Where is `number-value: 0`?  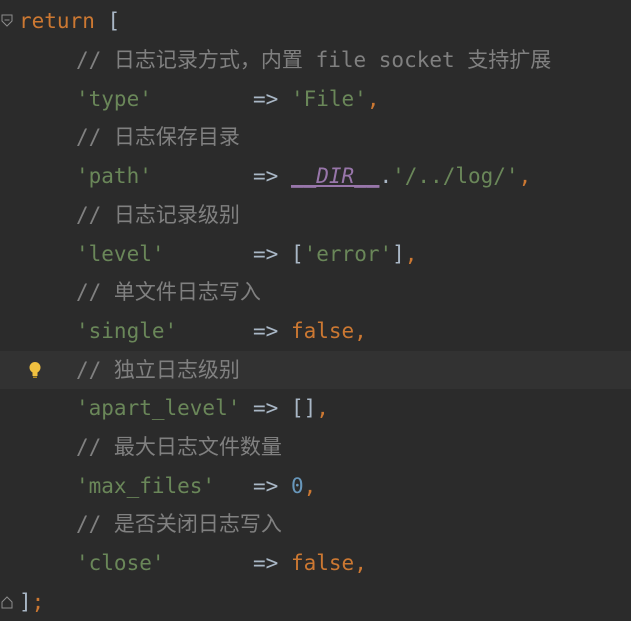
number-value: 0 is located at coordinates (297, 486).